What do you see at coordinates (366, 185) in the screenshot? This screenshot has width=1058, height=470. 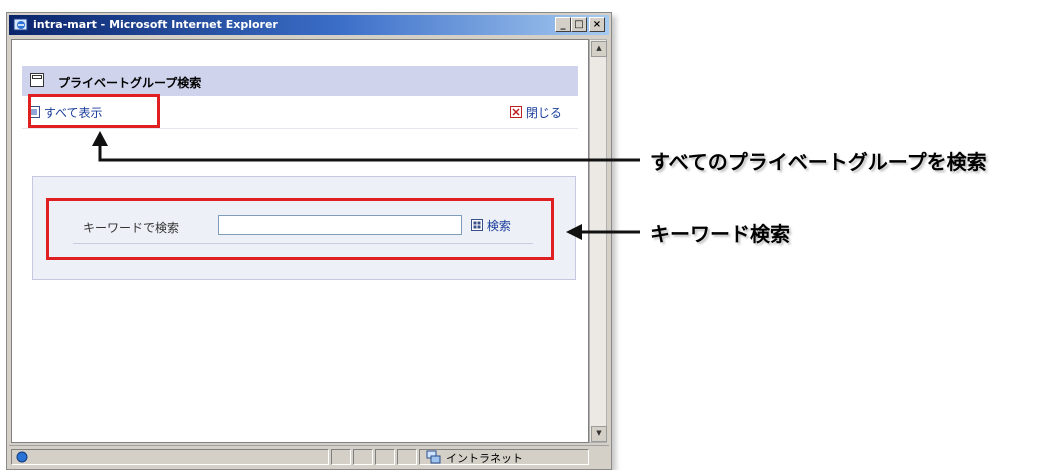 I see `annotation-arrows` at bounding box center [366, 185].